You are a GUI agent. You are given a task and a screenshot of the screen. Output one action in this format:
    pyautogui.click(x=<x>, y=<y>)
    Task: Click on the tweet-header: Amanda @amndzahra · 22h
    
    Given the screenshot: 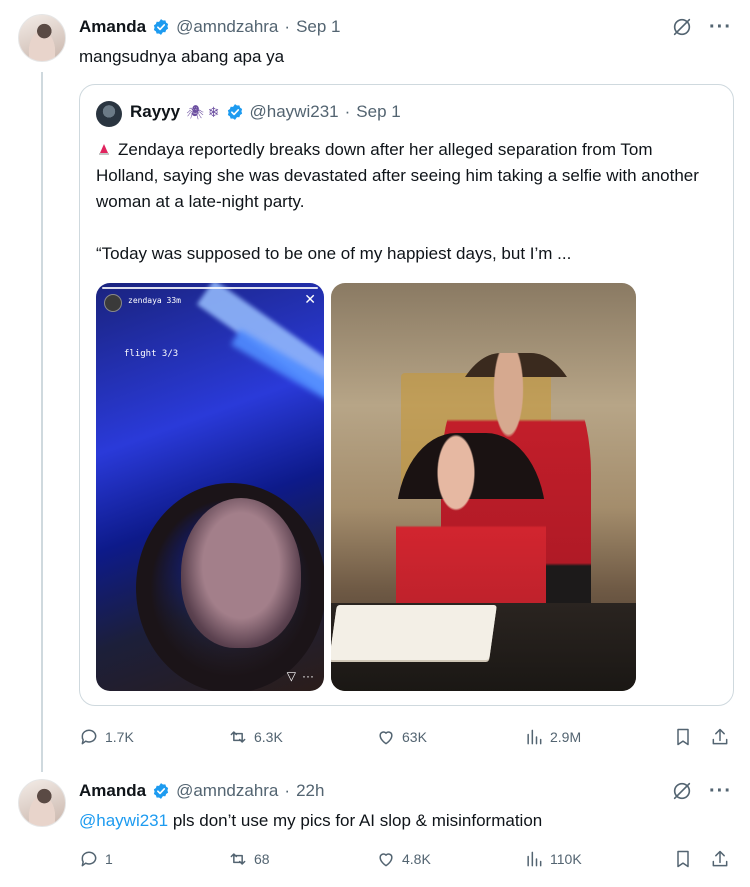 What is the action you would take?
    pyautogui.click(x=201, y=791)
    